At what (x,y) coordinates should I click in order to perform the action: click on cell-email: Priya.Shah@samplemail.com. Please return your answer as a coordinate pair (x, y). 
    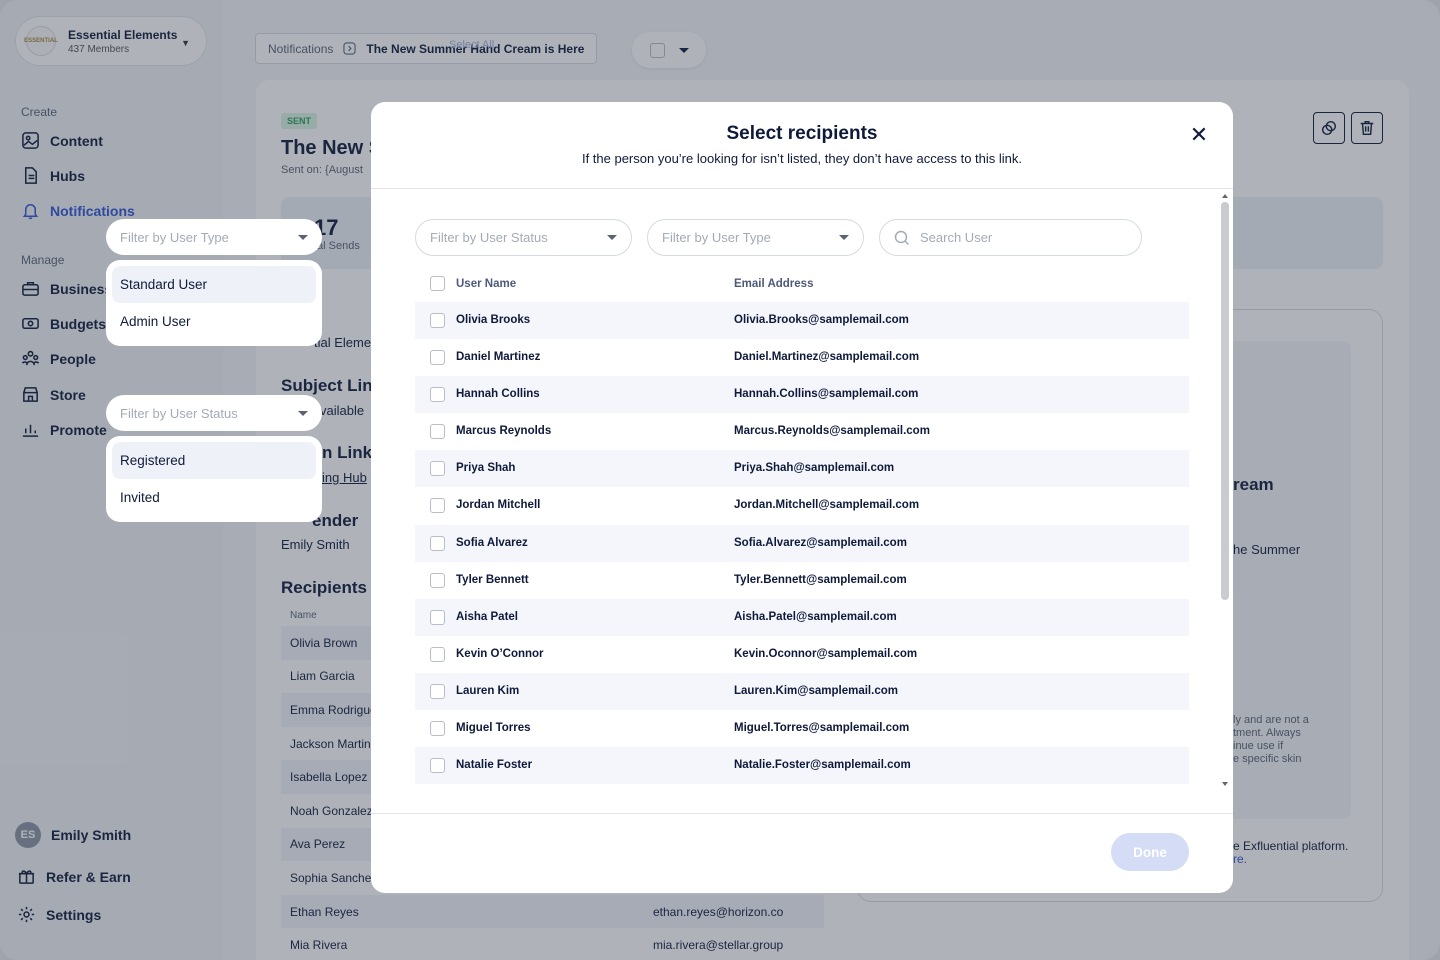
    Looking at the image, I should click on (814, 468).